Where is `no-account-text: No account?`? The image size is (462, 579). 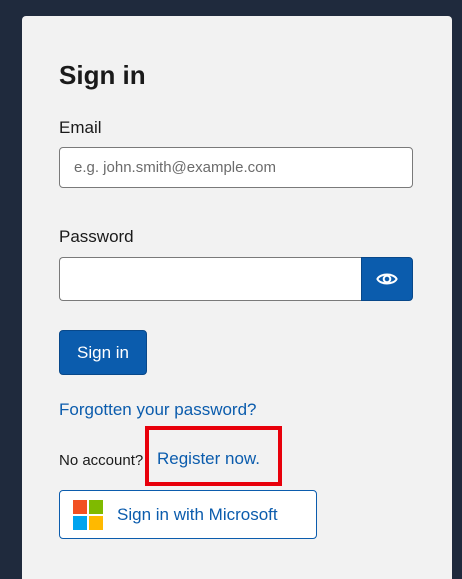 no-account-text: No account? is located at coordinates (101, 460).